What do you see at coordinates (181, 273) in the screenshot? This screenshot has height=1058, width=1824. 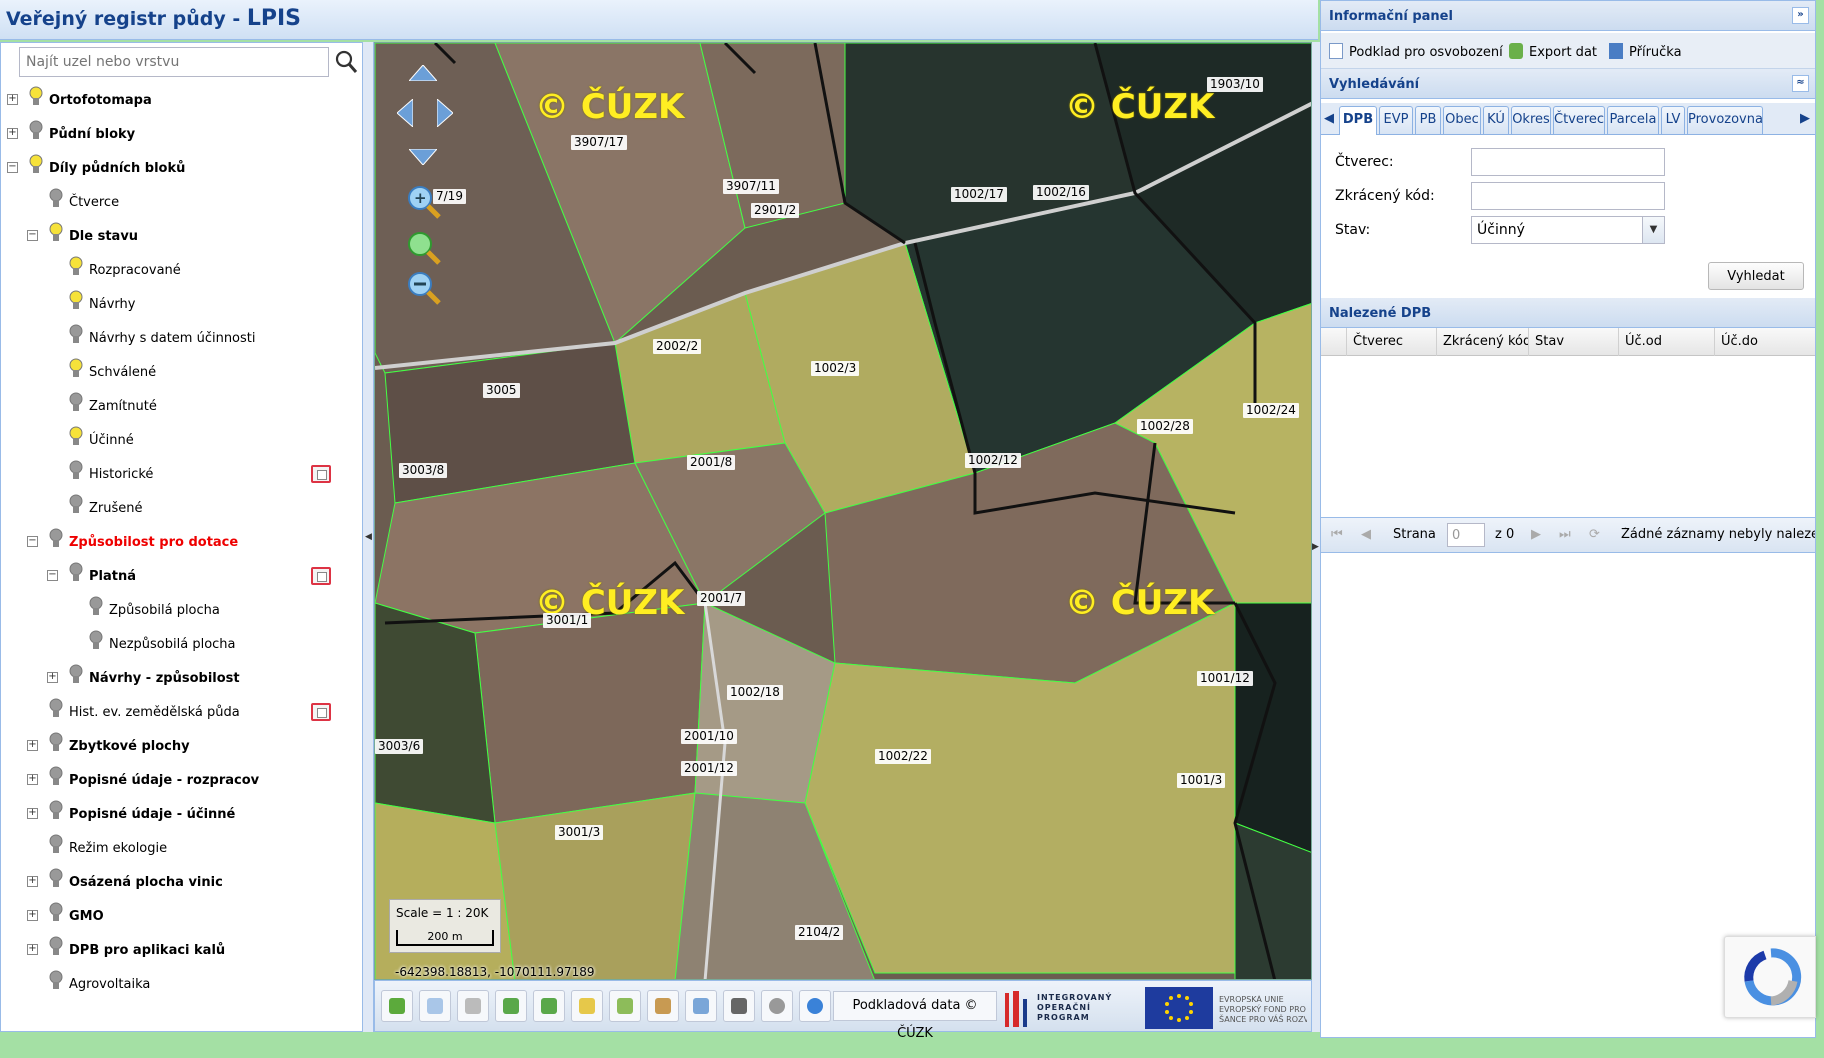 I see `tree-node: Rozpracované` at bounding box center [181, 273].